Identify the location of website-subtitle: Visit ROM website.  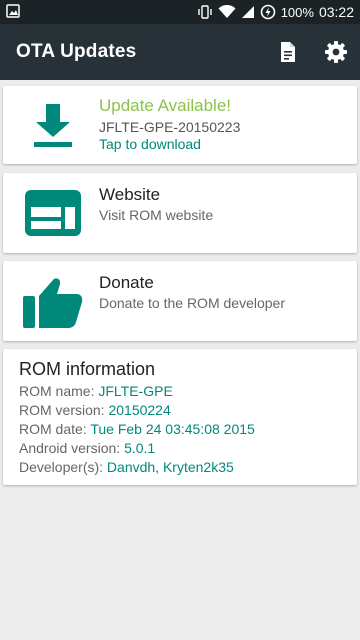
(156, 215).